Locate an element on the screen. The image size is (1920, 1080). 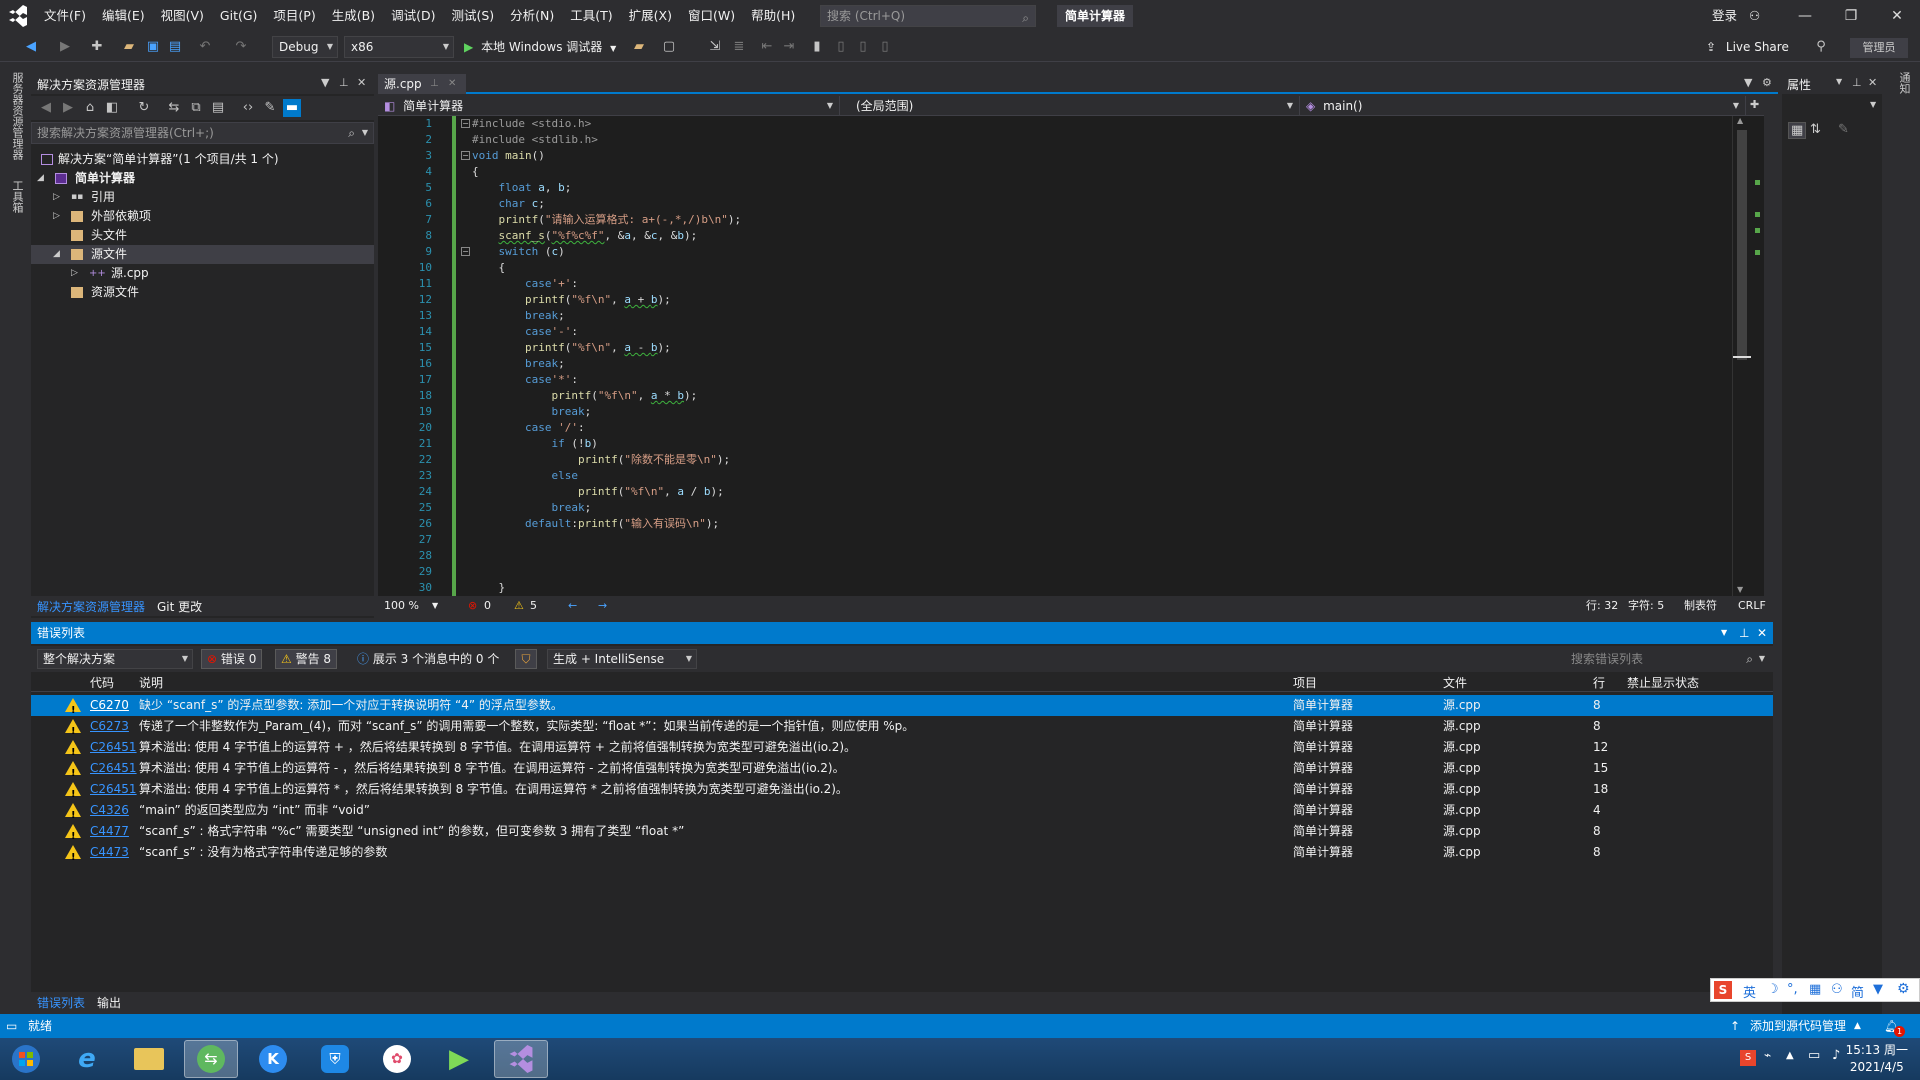
user-icon: ⚇ is located at coordinates (1837, 989).